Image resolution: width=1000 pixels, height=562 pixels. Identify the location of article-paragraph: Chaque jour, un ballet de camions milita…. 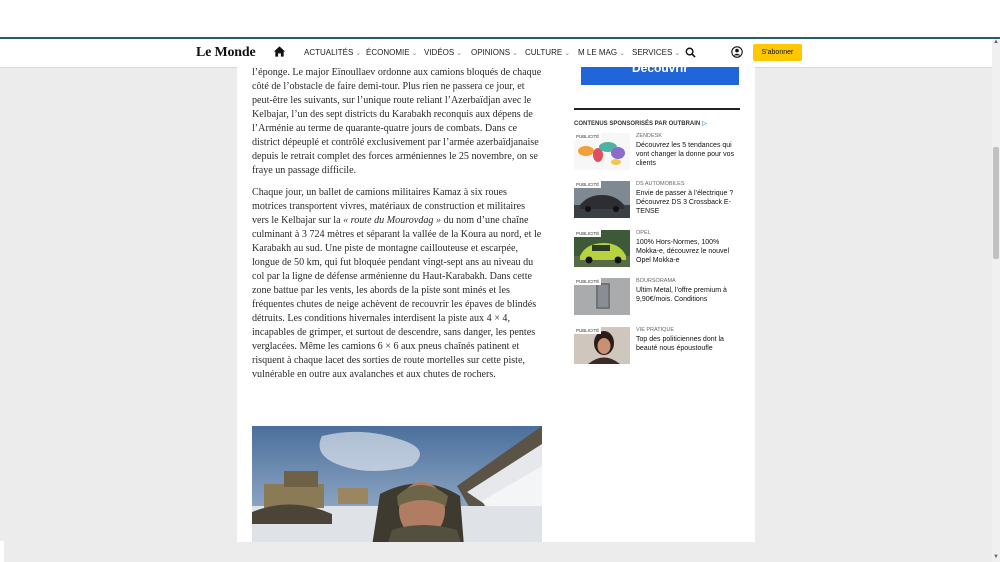
(397, 284).